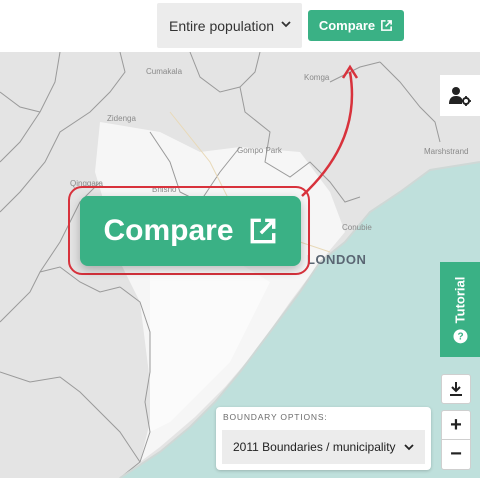  What do you see at coordinates (314, 447) in the screenshot?
I see `boundary-select-value: 2011 Boundaries / municipality` at bounding box center [314, 447].